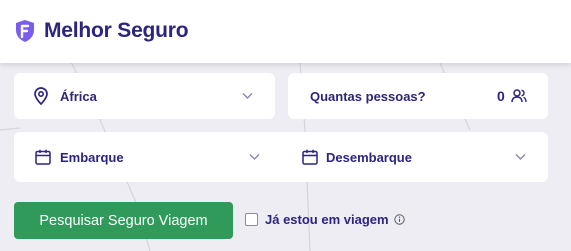 The image size is (571, 251). Describe the element at coordinates (369, 157) in the screenshot. I see `return-label: Desembarque` at that location.